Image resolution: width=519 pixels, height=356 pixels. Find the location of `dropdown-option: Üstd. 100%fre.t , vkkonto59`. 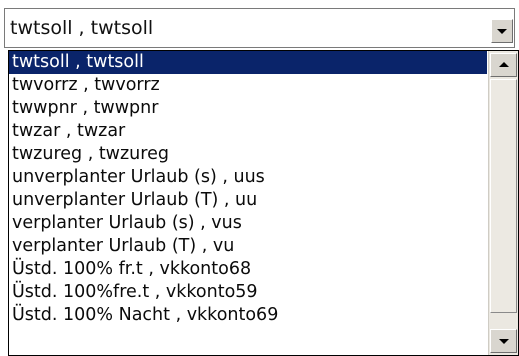

dropdown-option: Üstd. 100%fre.t , vkkonto59 is located at coordinates (248, 292).